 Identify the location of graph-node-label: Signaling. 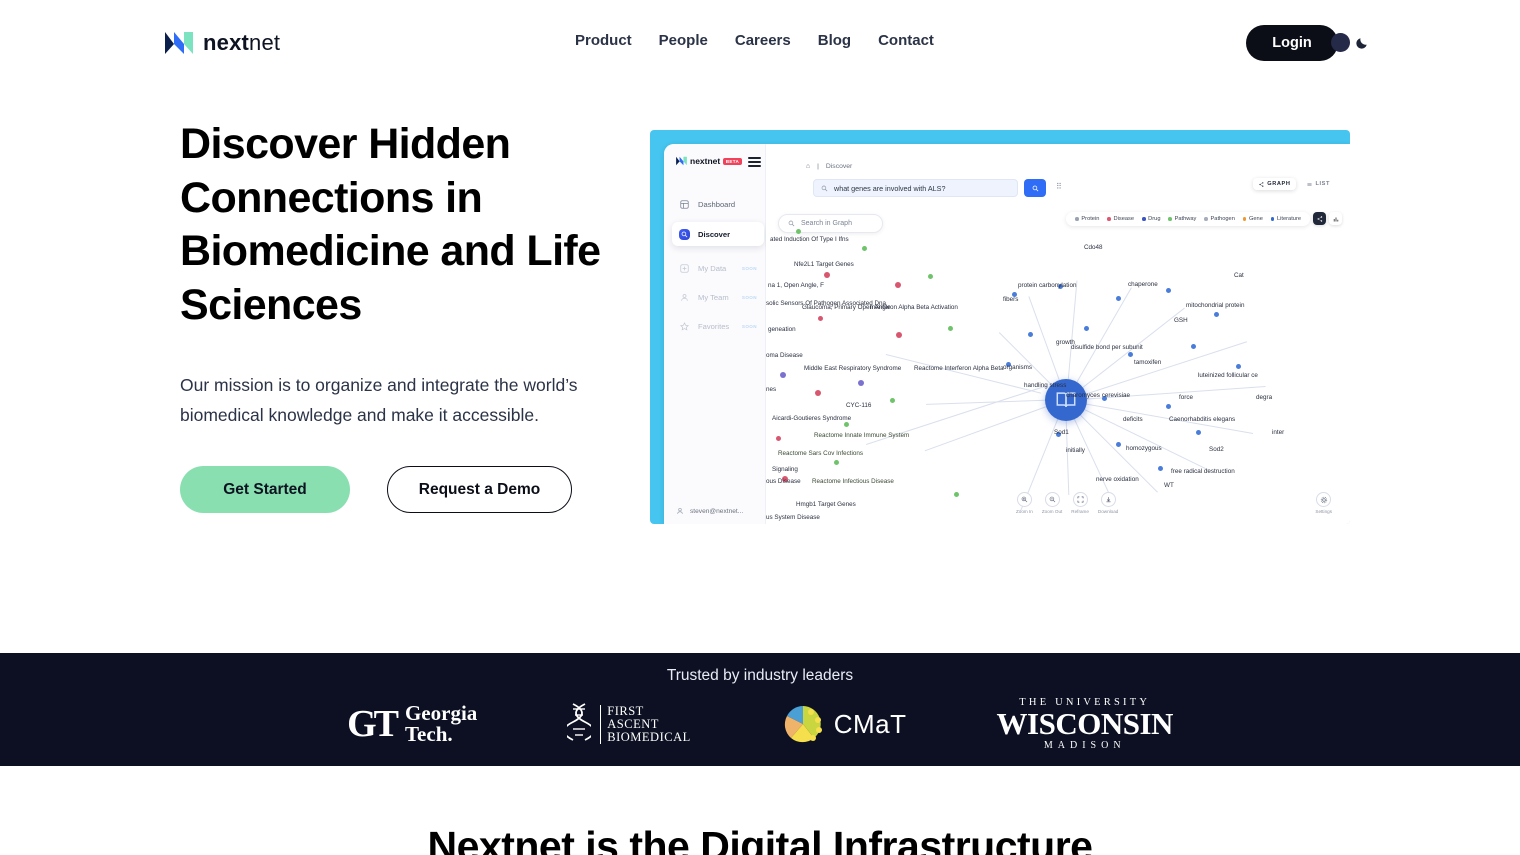
(785, 469).